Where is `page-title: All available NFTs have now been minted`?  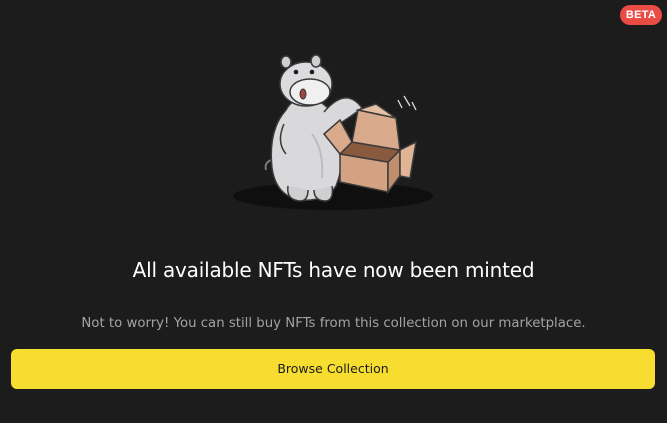 page-title: All available NFTs have now been minted is located at coordinates (333, 270).